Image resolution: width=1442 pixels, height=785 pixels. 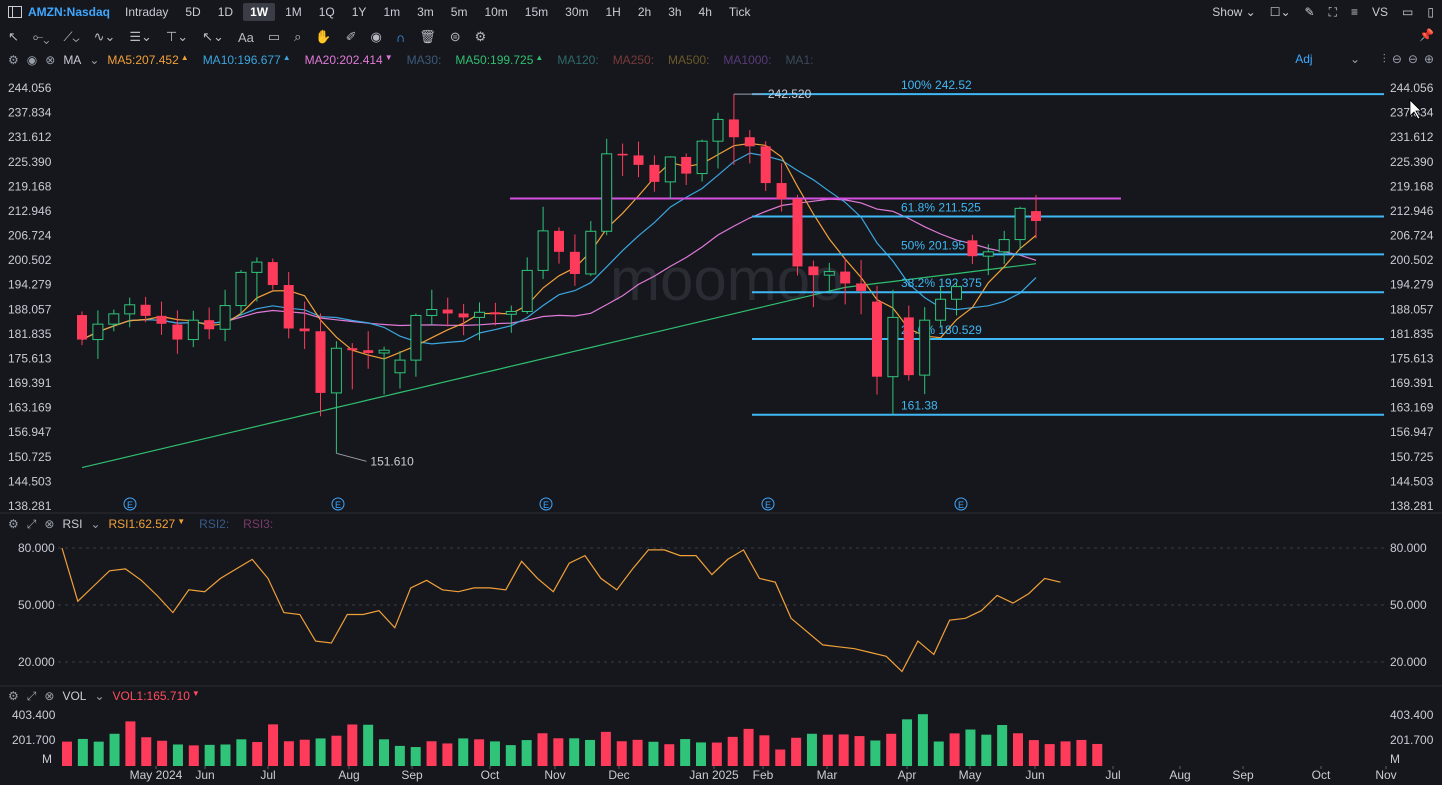 What do you see at coordinates (1310, 12) in the screenshot?
I see `draw-icon: ✎` at bounding box center [1310, 12].